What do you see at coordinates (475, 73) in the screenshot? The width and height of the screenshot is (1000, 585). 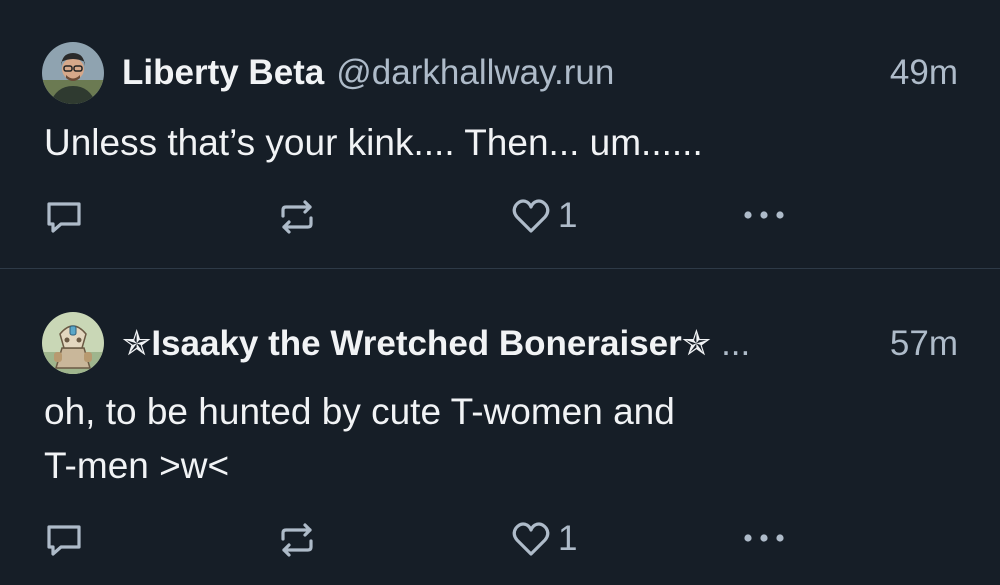 I see `user-handle: @darkhallway.run` at bounding box center [475, 73].